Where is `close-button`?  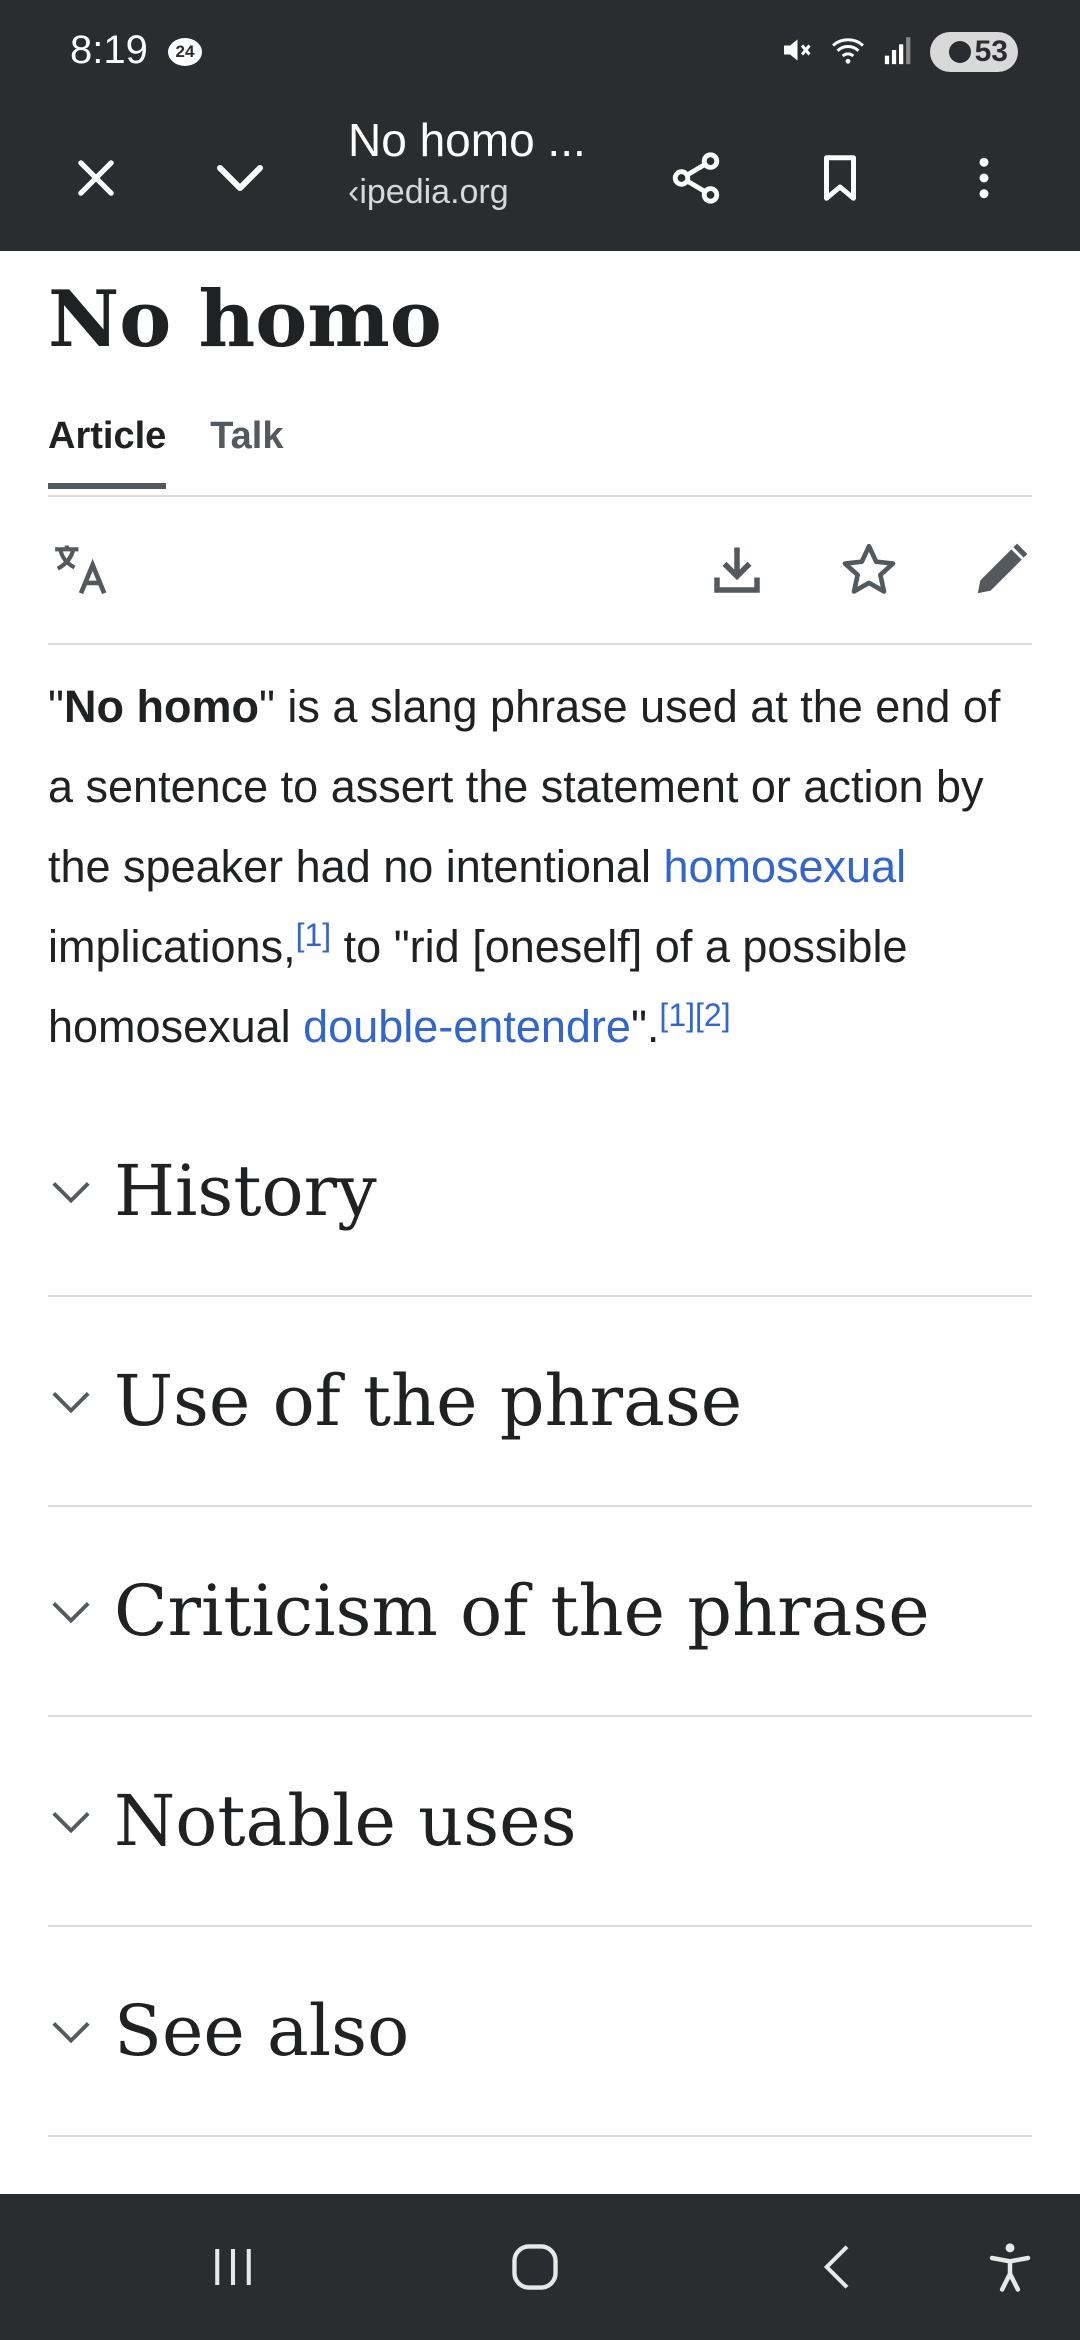
close-button is located at coordinates (96, 178).